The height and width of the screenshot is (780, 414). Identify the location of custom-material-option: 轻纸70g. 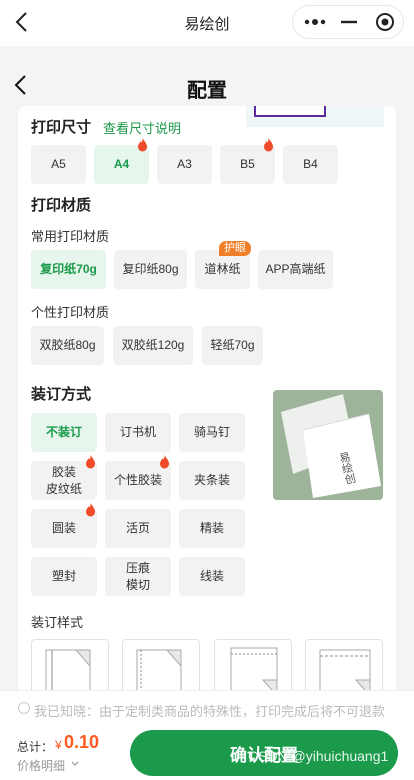
(232, 345).